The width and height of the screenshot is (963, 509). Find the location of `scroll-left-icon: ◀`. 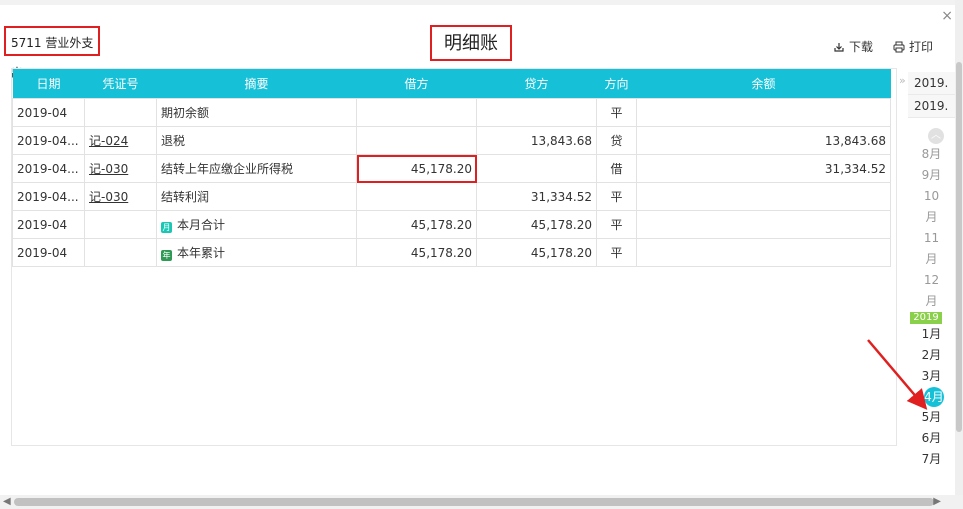

scroll-left-icon: ◀ is located at coordinates (7, 501).